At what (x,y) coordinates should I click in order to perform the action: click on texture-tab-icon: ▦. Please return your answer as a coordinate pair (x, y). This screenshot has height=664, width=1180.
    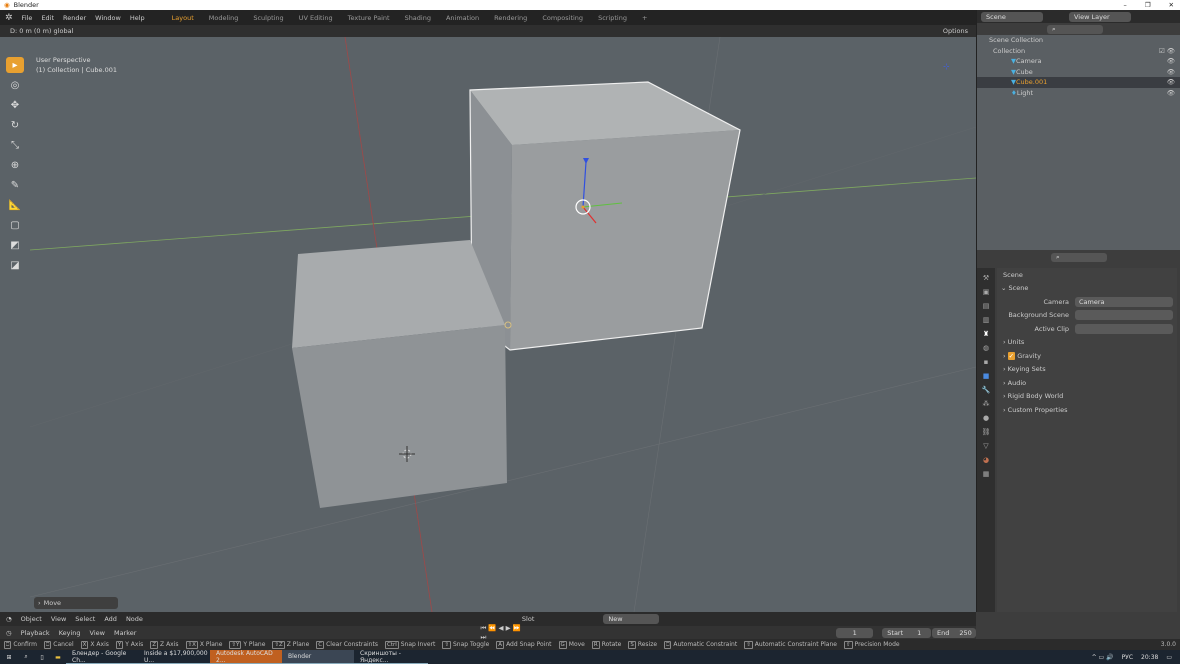
    Looking at the image, I should click on (986, 474).